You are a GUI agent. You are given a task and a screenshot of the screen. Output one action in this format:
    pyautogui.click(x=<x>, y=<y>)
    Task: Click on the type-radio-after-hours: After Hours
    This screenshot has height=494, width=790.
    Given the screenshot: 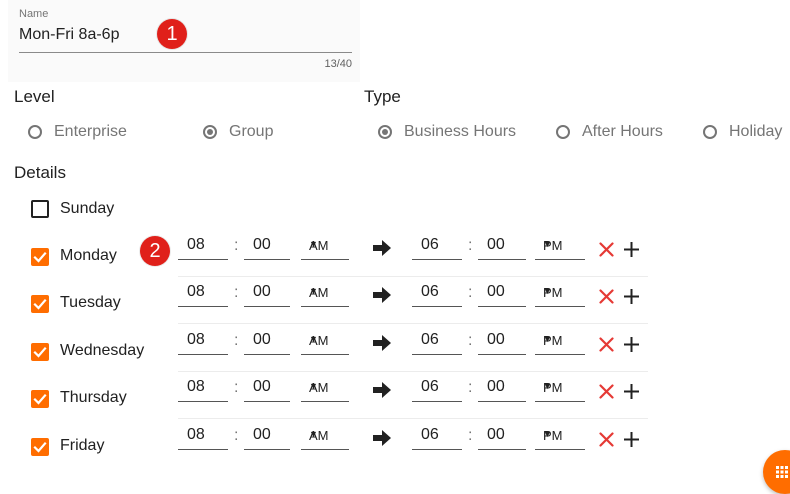 What is the action you would take?
    pyautogui.click(x=609, y=132)
    